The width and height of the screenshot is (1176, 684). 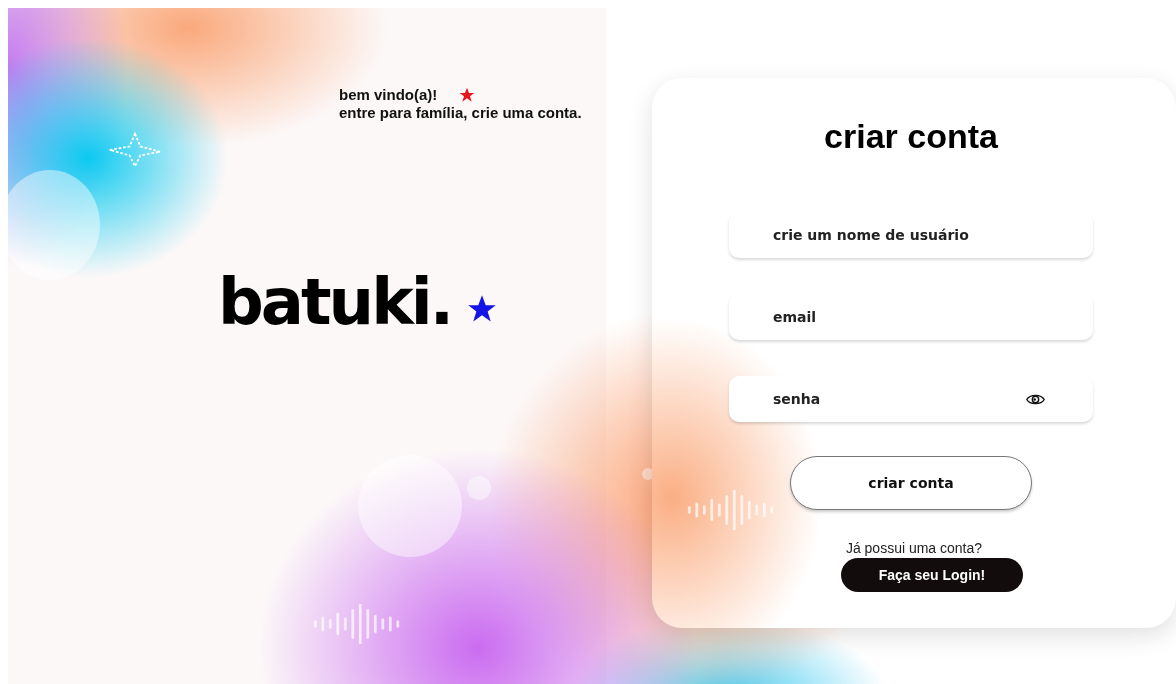 What do you see at coordinates (334, 302) in the screenshot?
I see `logo-text: batuki.` at bounding box center [334, 302].